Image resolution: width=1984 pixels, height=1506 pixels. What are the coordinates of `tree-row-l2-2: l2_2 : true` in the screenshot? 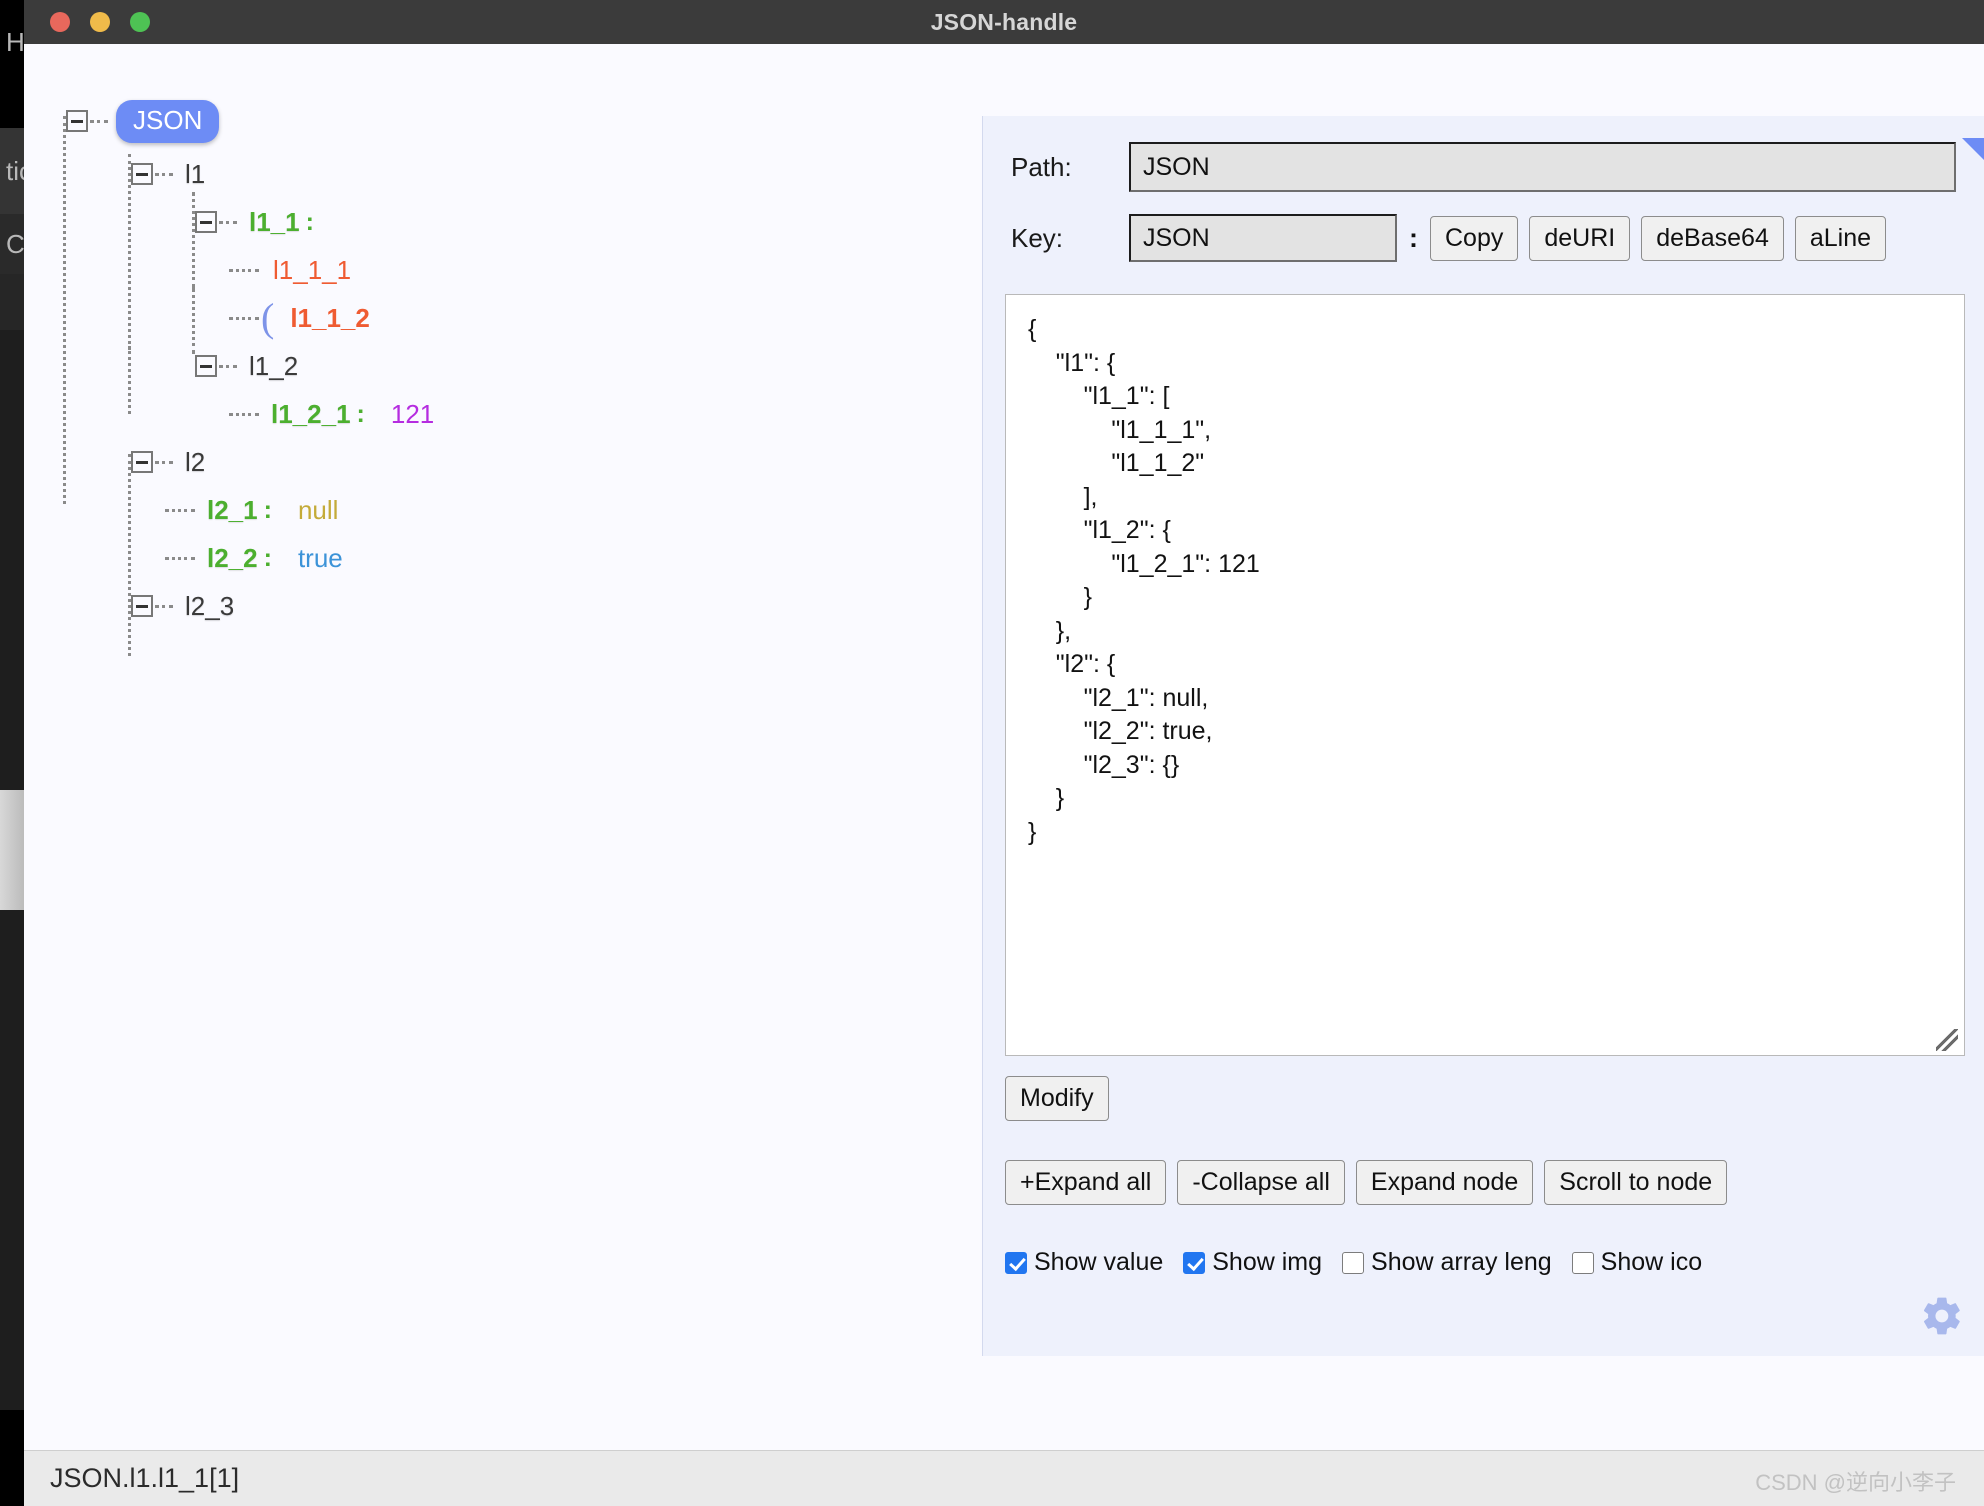 It's located at (500, 558).